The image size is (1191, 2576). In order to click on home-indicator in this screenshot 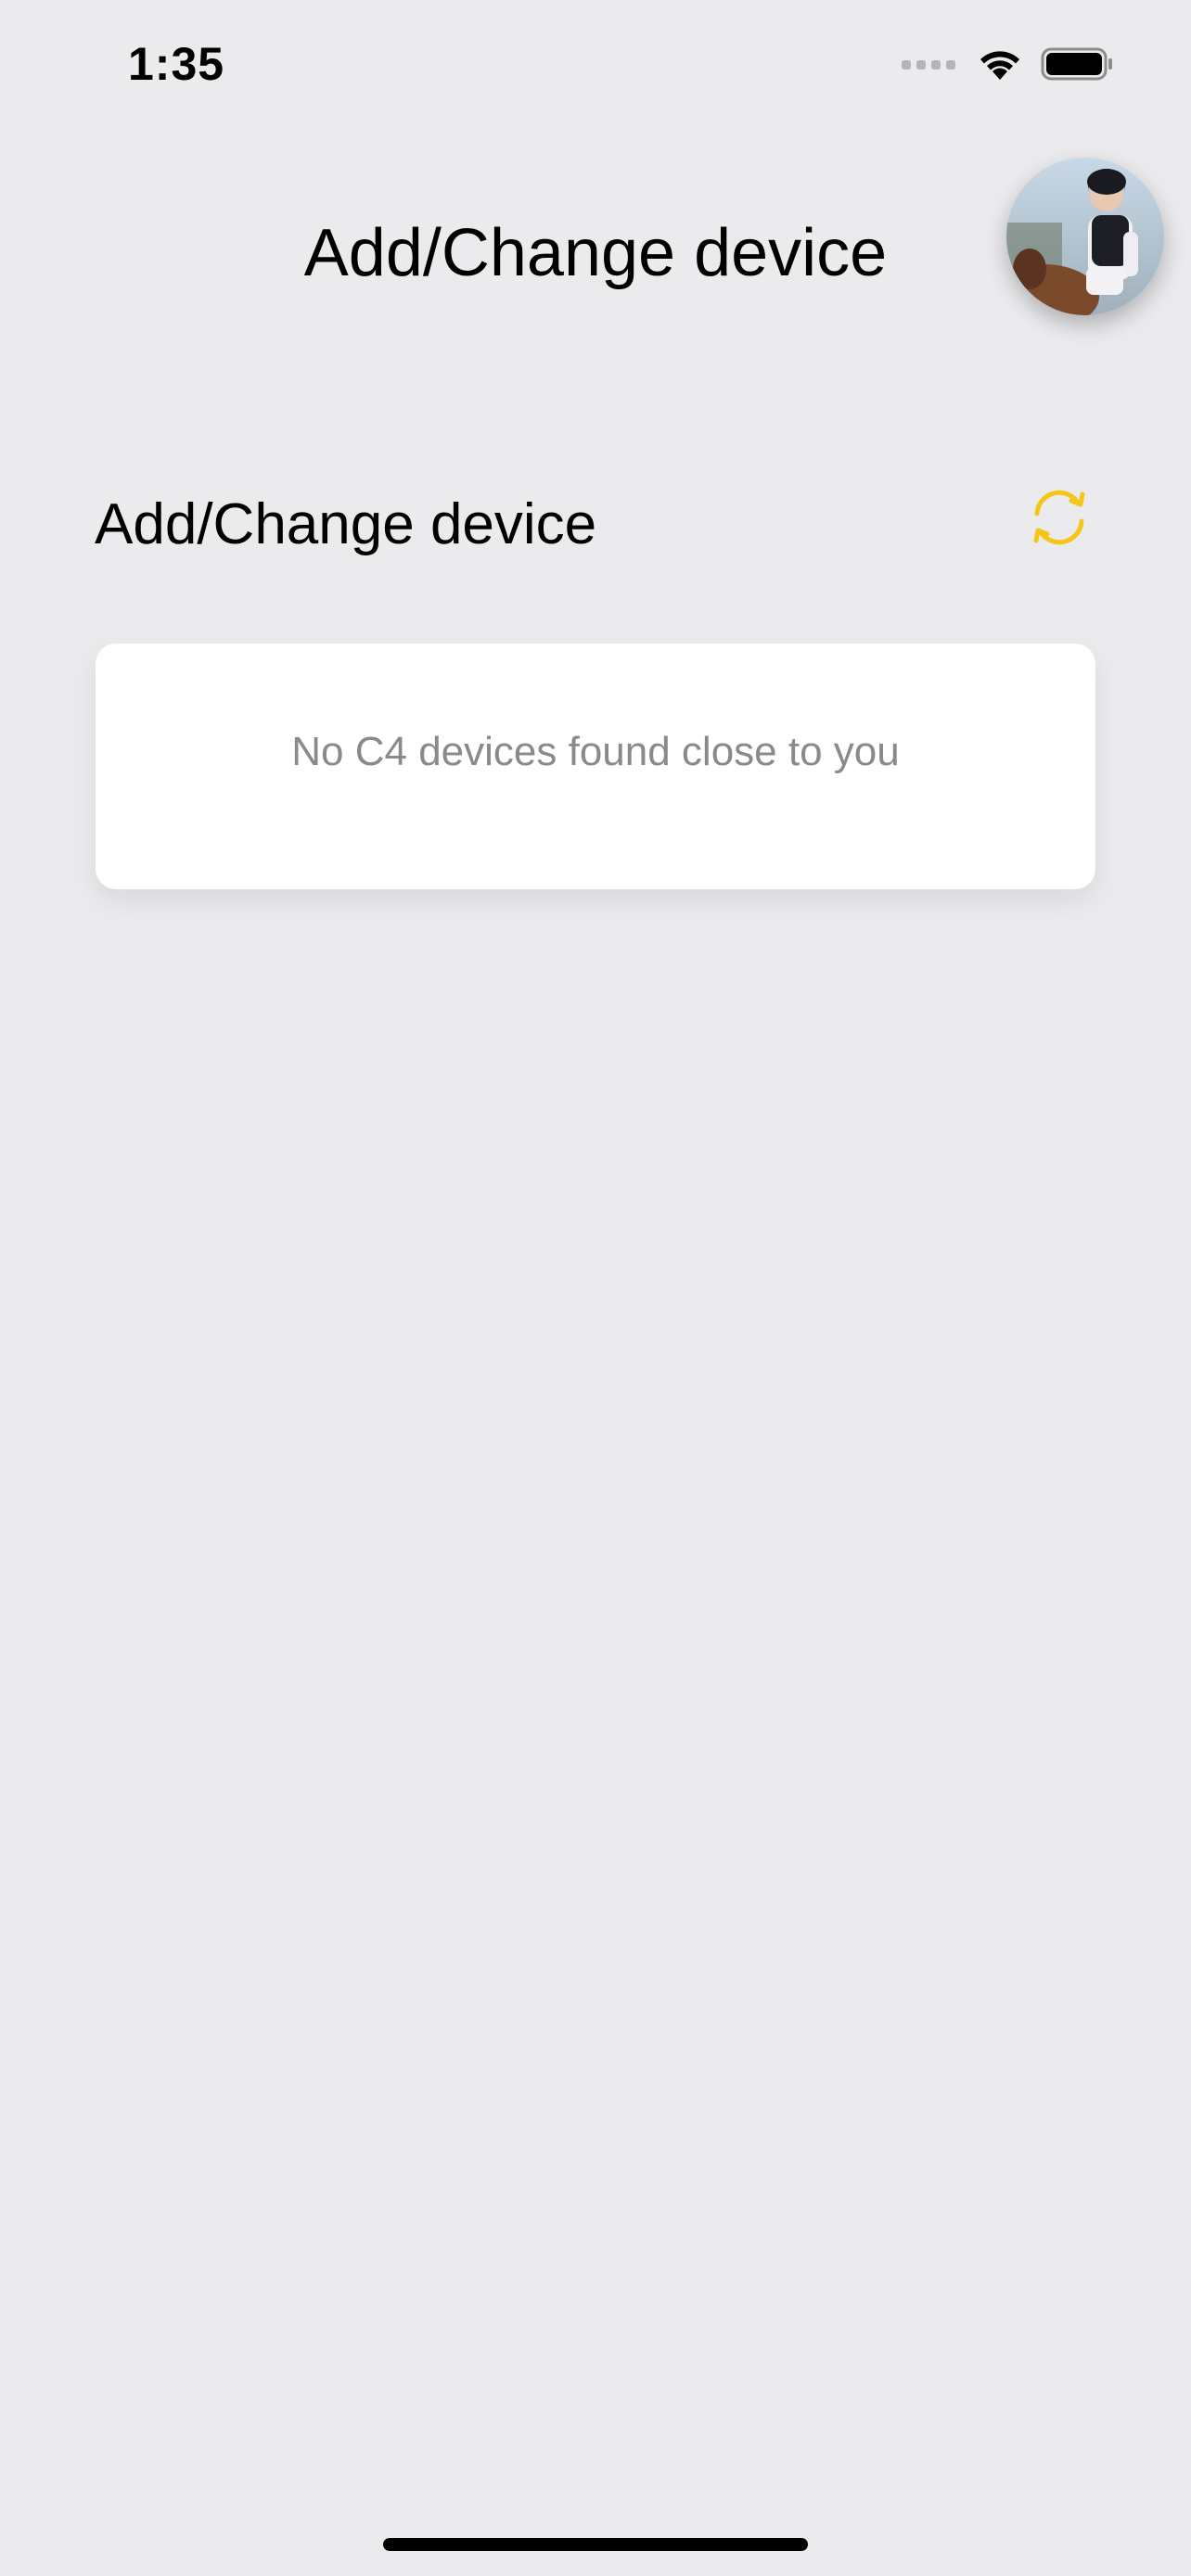, I will do `click(595, 2544)`.